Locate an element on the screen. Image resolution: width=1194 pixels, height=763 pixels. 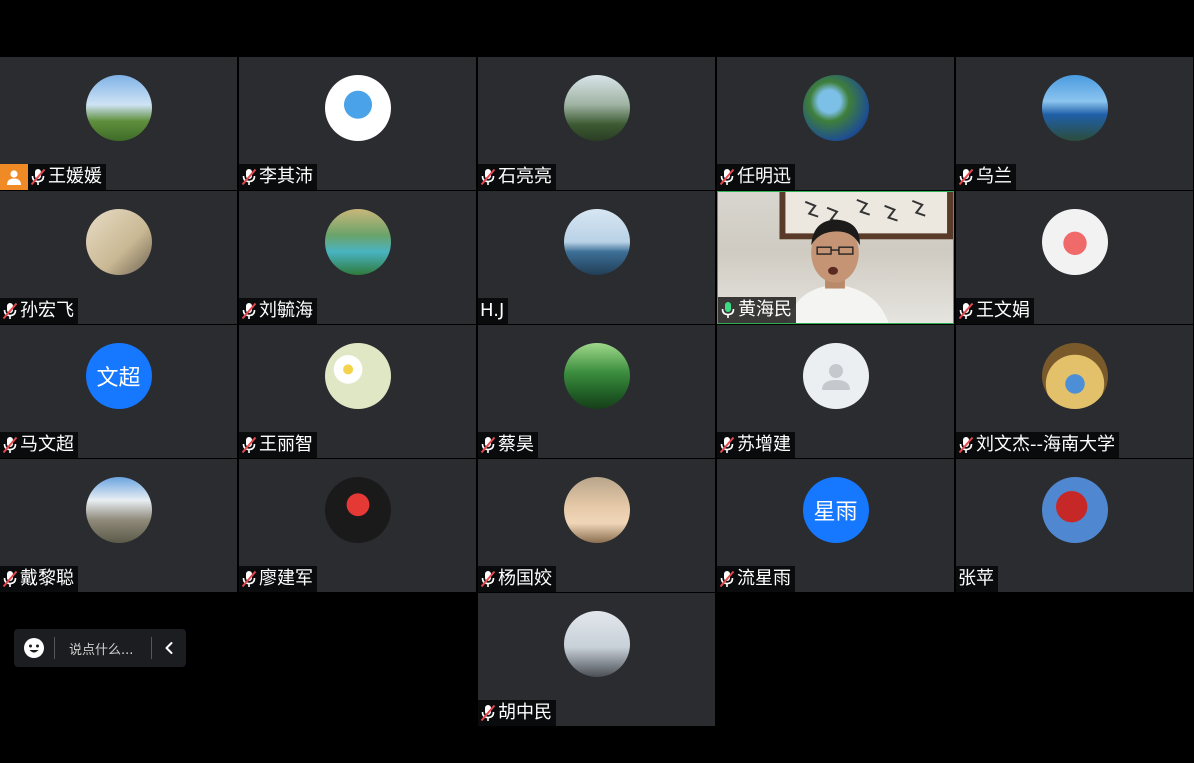
participant-tile: 蔡昊 is located at coordinates (596, 391).